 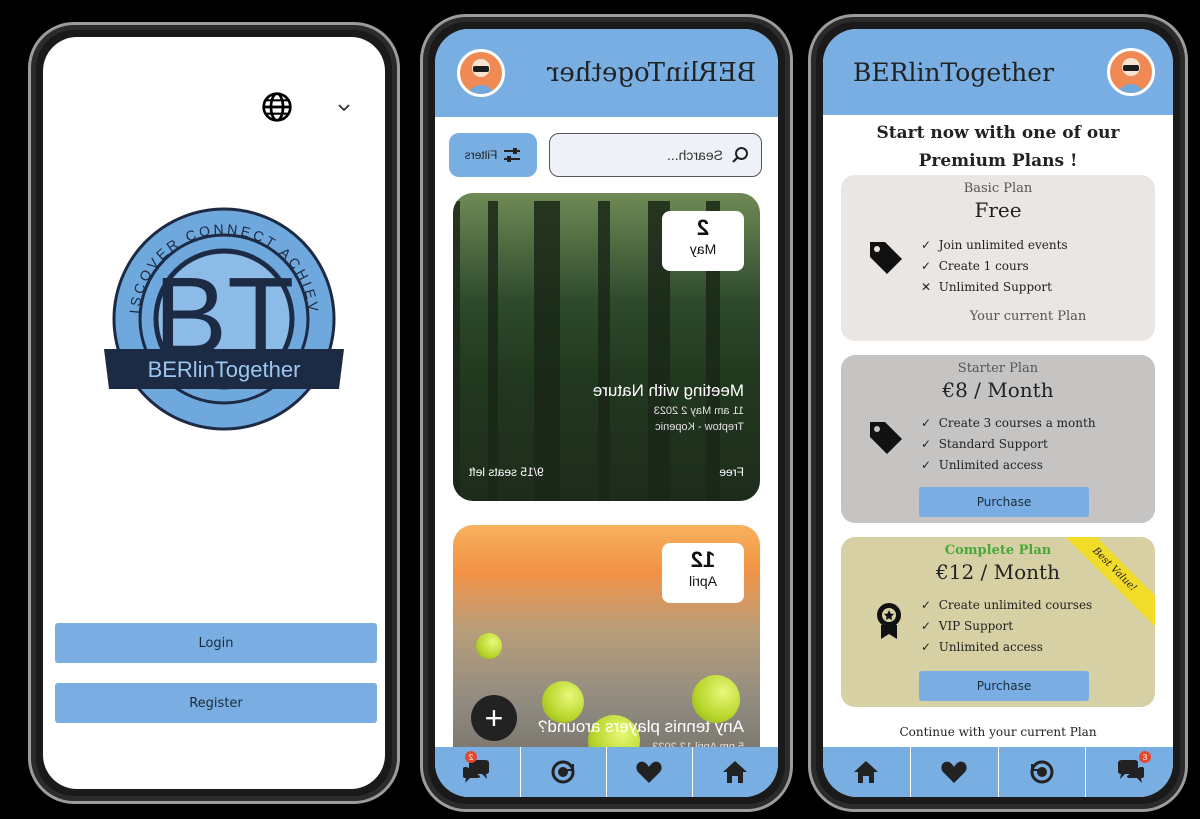 I want to click on event-date-badge: 12 April, so click(x=703, y=573).